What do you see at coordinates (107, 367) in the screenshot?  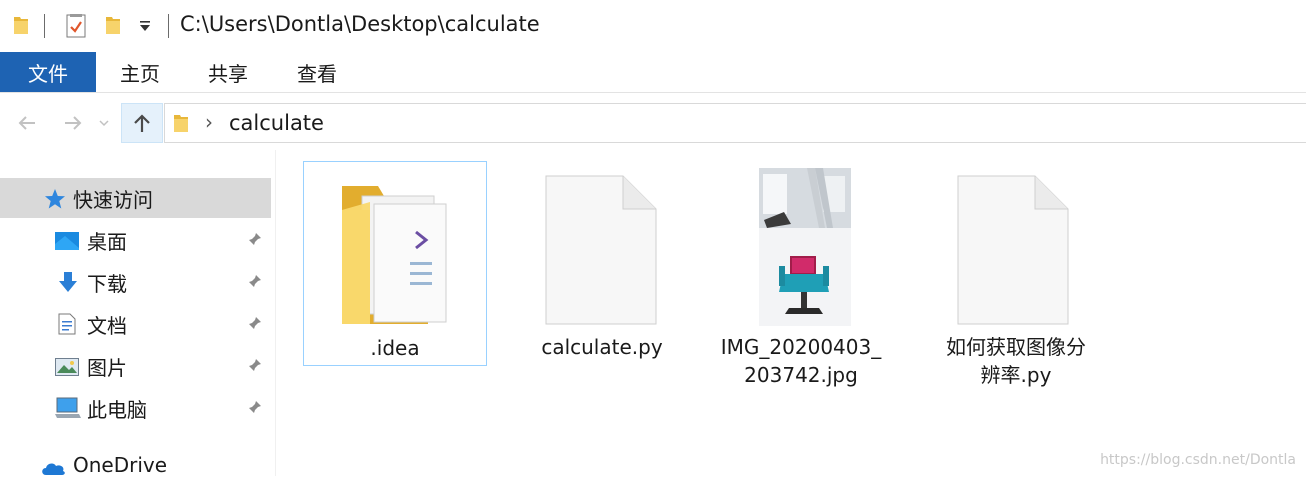 I see `nav-item-label: 图片` at bounding box center [107, 367].